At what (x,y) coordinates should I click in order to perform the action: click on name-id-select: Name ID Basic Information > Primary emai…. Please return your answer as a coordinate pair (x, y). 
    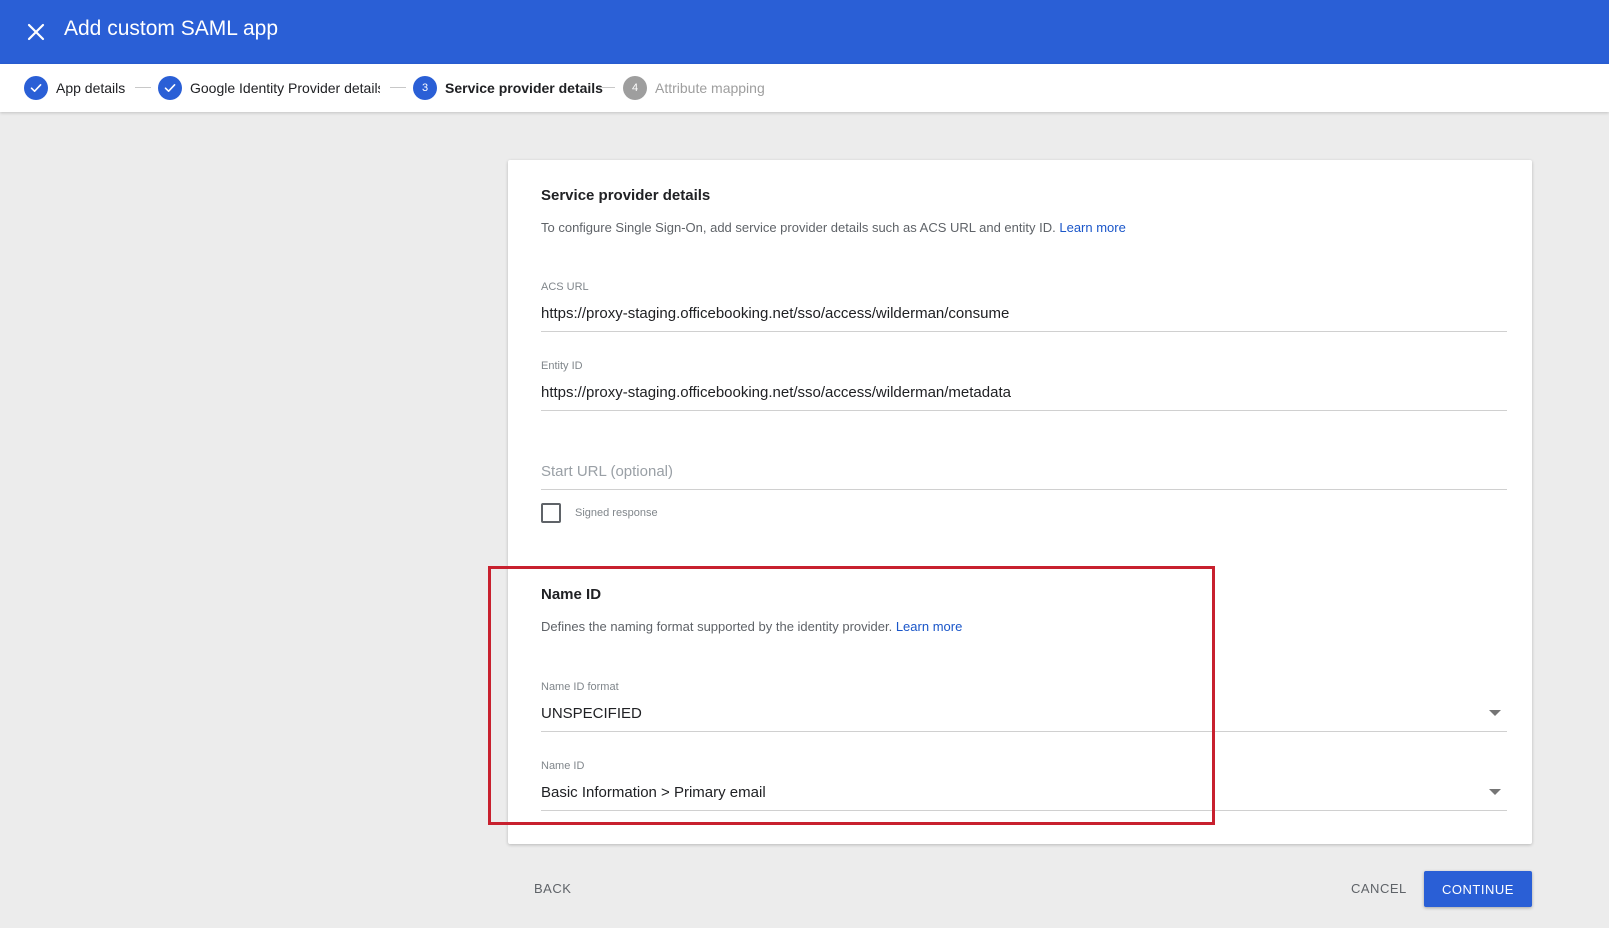
    Looking at the image, I should click on (1024, 785).